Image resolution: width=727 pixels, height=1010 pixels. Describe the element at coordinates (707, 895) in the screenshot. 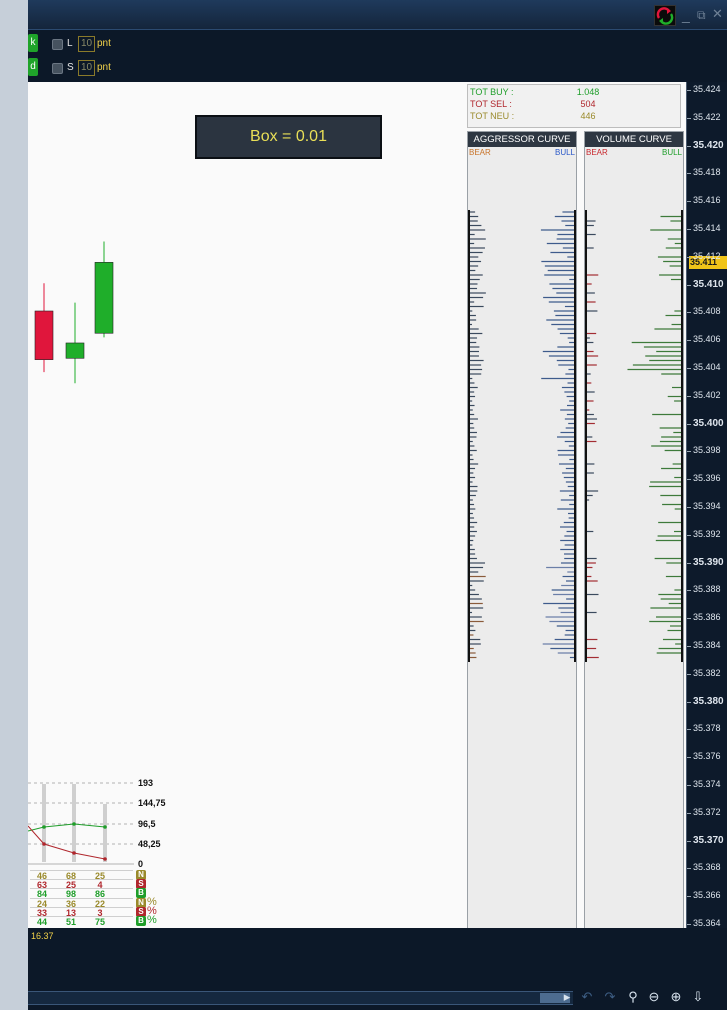

I see `price-axis-label: 35.366` at that location.